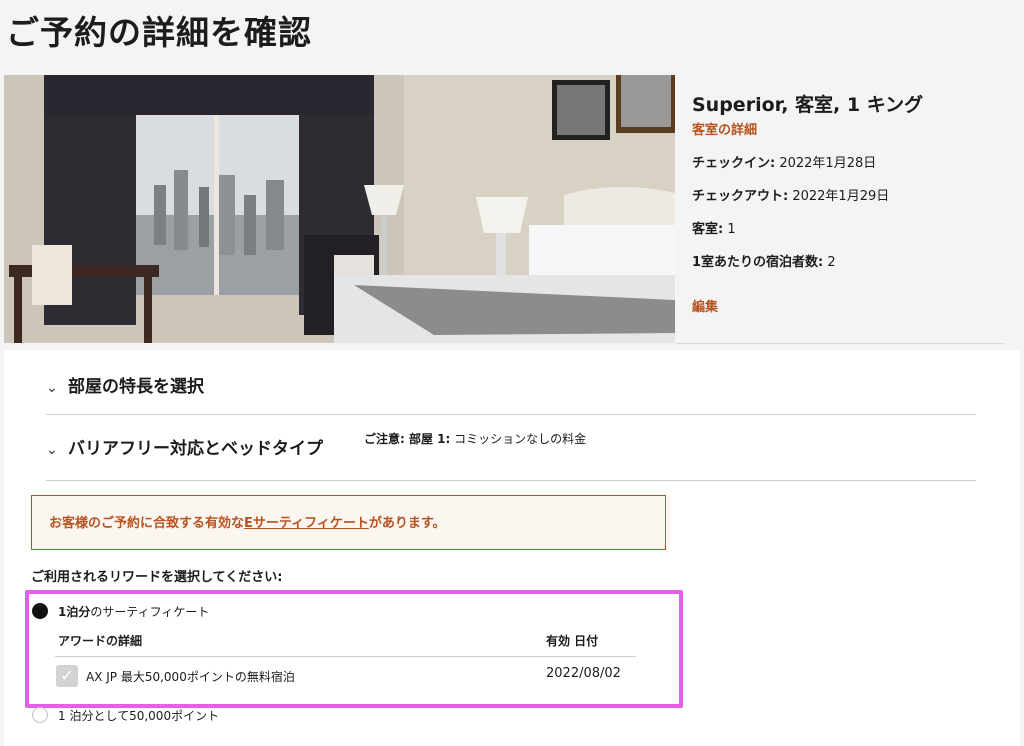  Describe the element at coordinates (306, 523) in the screenshot. I see `ecertificate-link: Eサーティフィケート` at that location.